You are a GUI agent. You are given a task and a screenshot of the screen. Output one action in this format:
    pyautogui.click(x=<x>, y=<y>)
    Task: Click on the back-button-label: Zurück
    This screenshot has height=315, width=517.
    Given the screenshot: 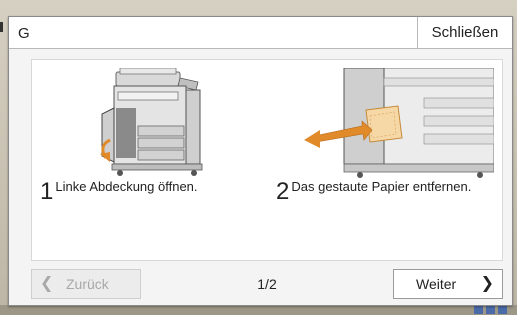 What is the action you would take?
    pyautogui.click(x=87, y=284)
    